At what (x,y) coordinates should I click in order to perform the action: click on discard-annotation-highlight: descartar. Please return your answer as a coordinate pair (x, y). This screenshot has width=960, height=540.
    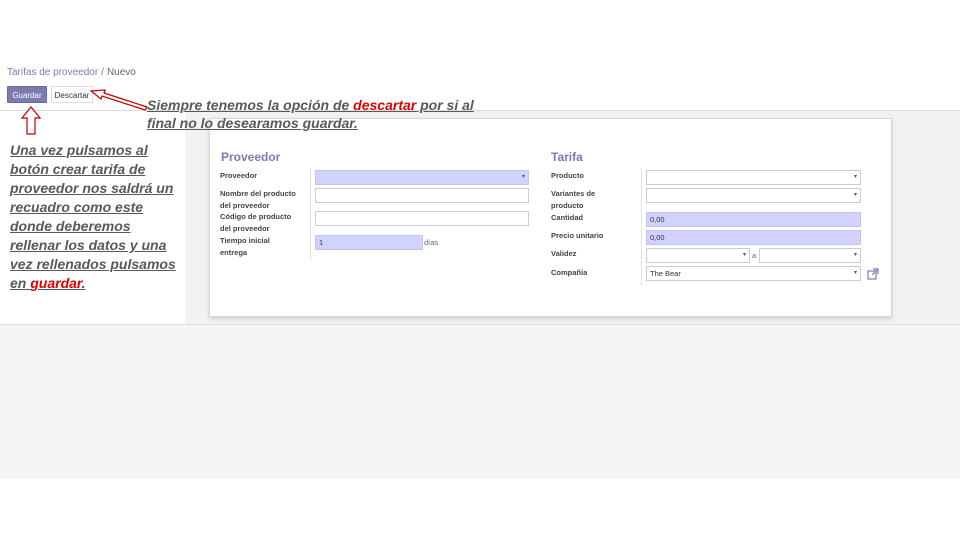
    Looking at the image, I should click on (385, 105).